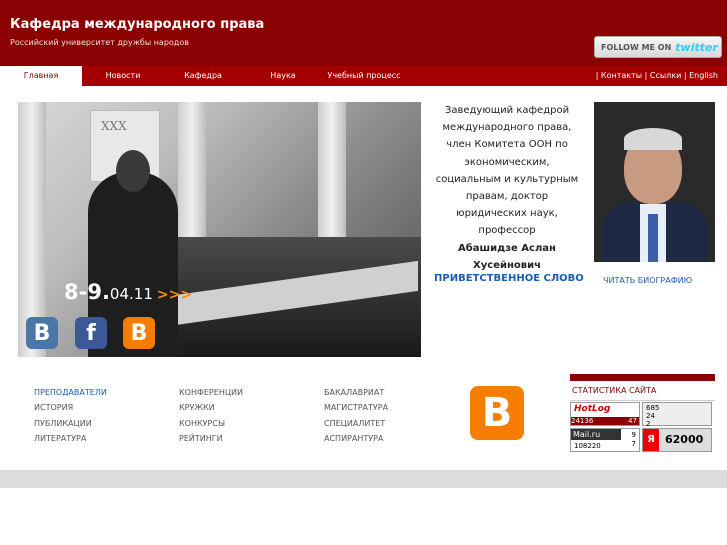 This screenshot has width=727, height=545. I want to click on hotlog-extra: 47, so click(632, 421).